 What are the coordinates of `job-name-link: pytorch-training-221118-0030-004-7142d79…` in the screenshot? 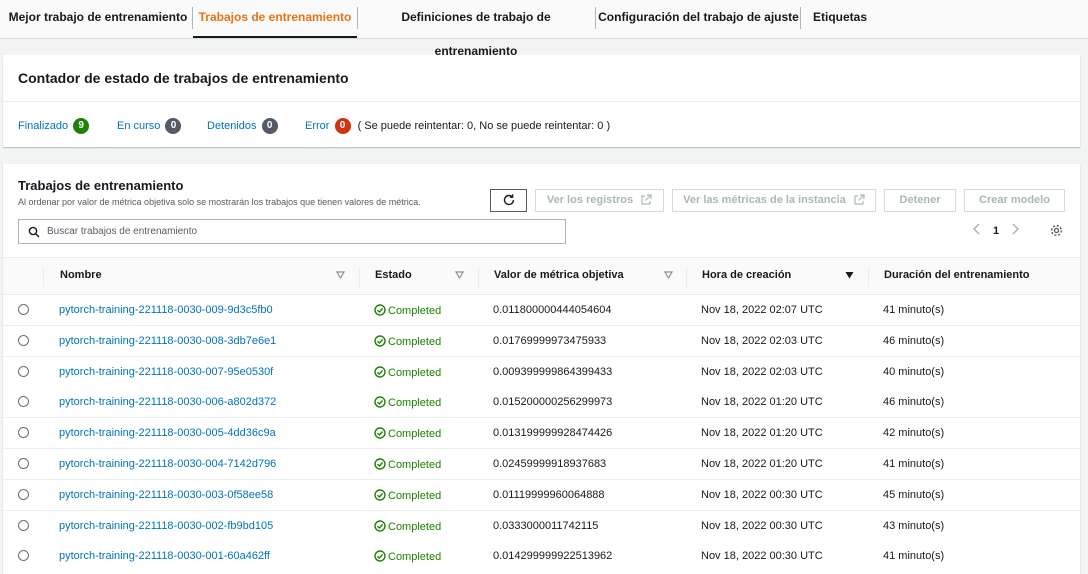 It's located at (167, 464).